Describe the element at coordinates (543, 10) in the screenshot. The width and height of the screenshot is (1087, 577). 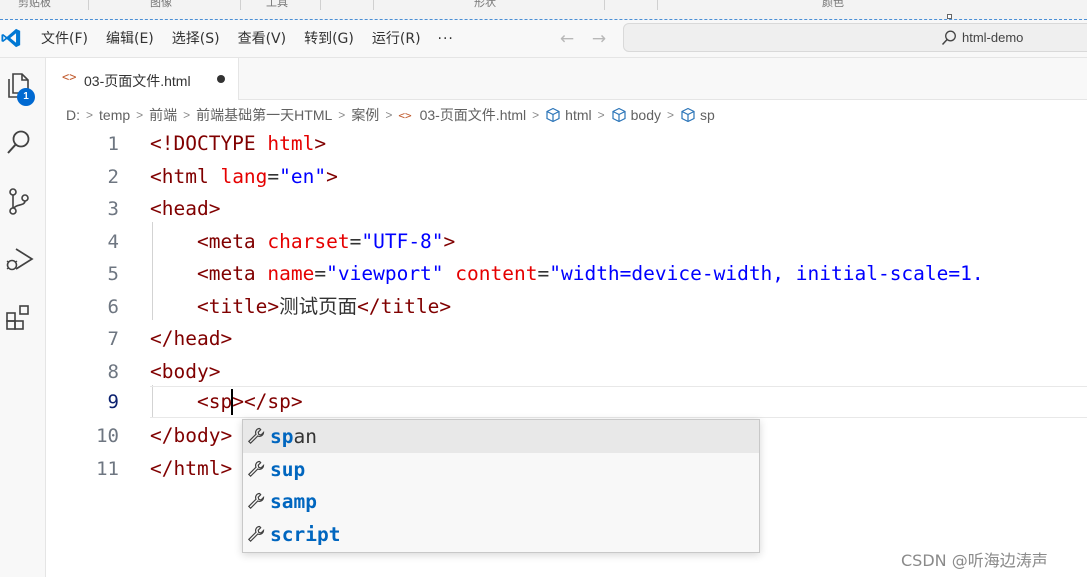
I see `ribbon-strip: 剪贴板 图像 工具 形状 颜色` at that location.